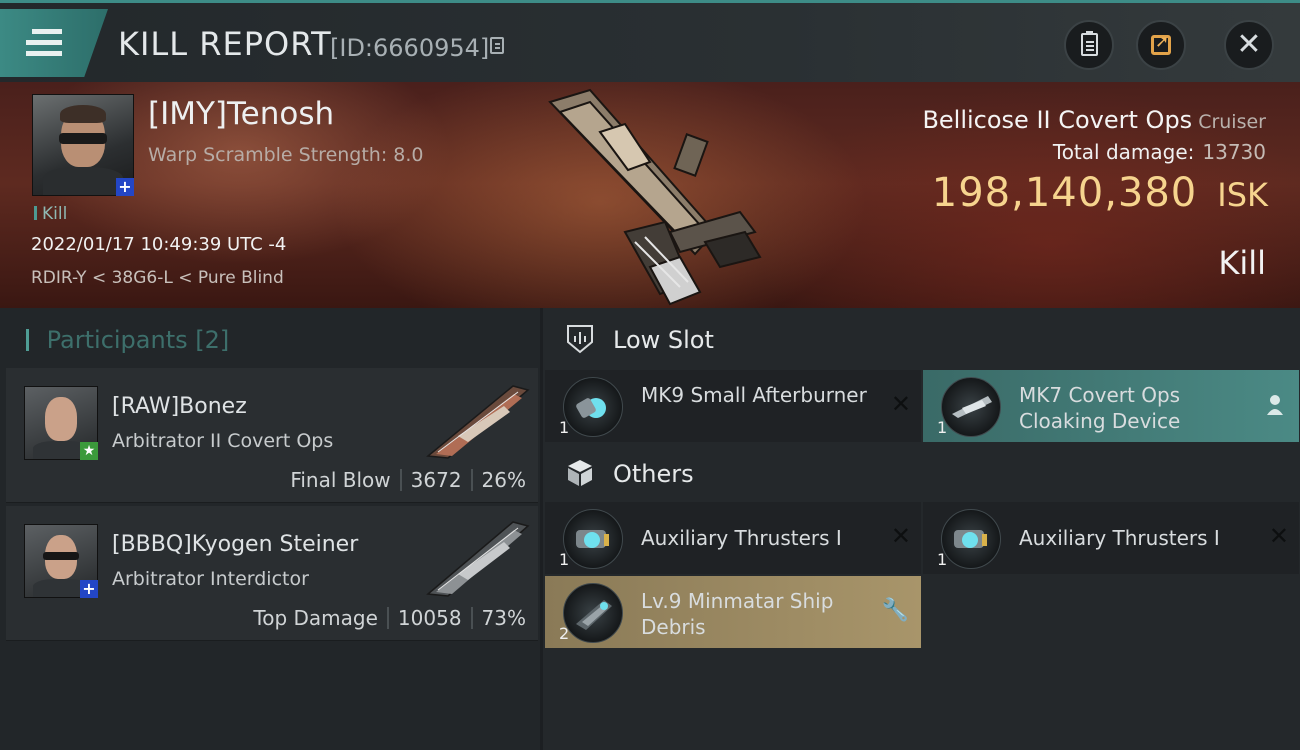  What do you see at coordinates (1232, 122) in the screenshot?
I see `ship-class: Cruiser` at bounding box center [1232, 122].